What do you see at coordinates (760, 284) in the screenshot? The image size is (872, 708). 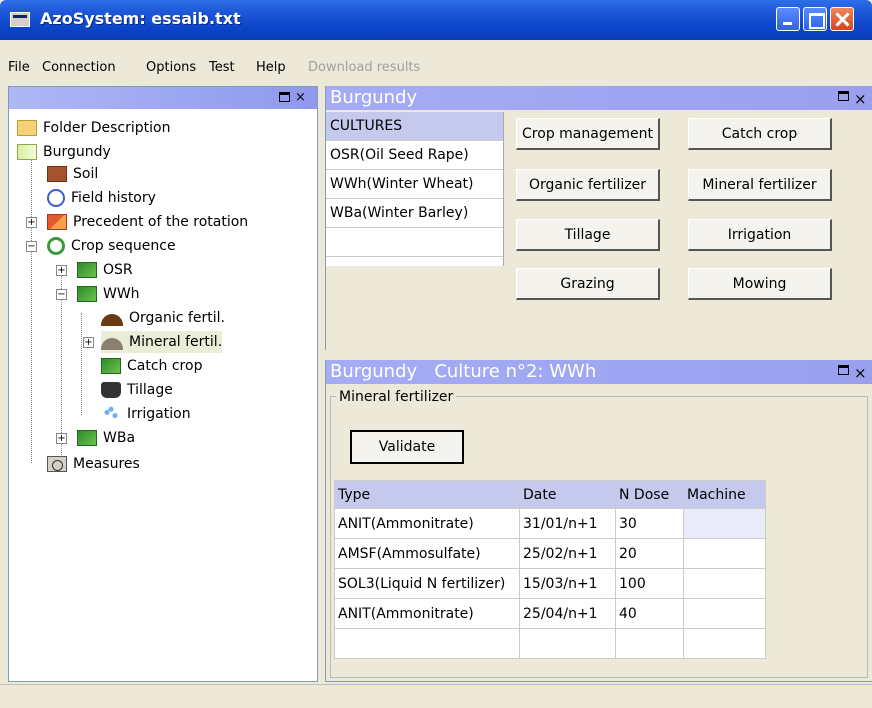 I see `mowing-button: Mowing` at bounding box center [760, 284].